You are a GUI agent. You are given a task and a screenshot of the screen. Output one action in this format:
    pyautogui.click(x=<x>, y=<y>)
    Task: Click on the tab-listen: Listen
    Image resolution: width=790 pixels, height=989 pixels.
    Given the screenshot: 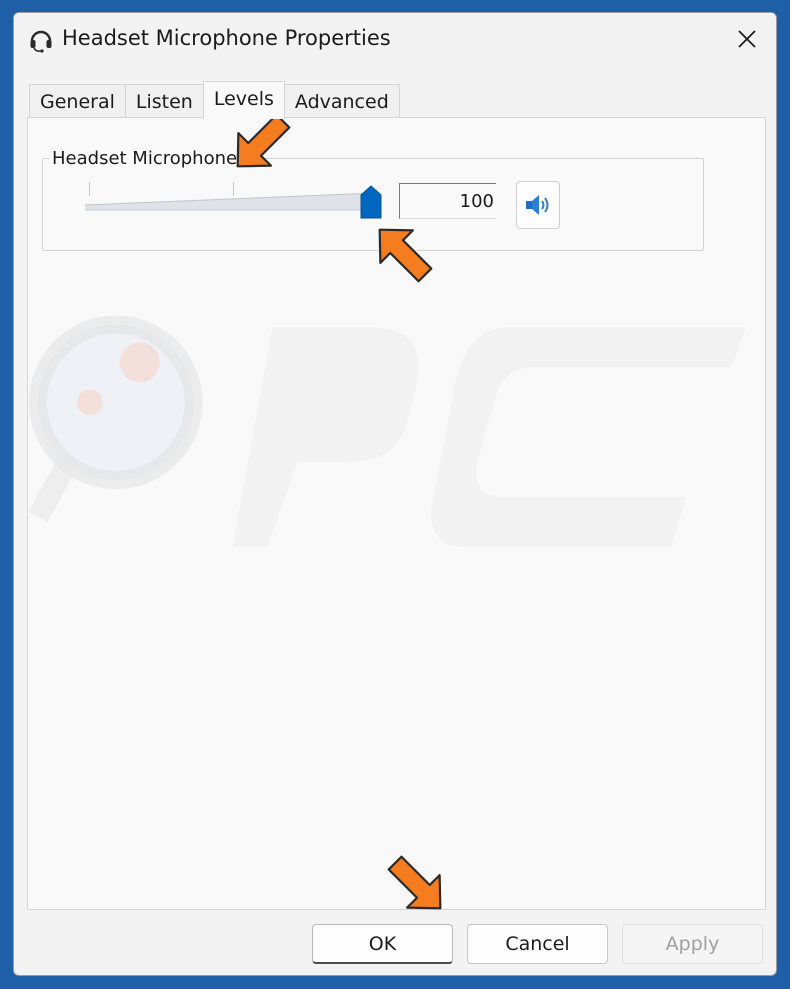 What is the action you would take?
    pyautogui.click(x=164, y=101)
    